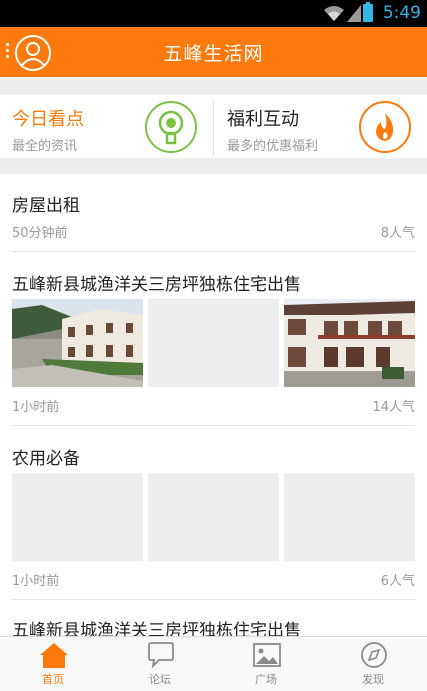  I want to click on home-icon, so click(54, 655).